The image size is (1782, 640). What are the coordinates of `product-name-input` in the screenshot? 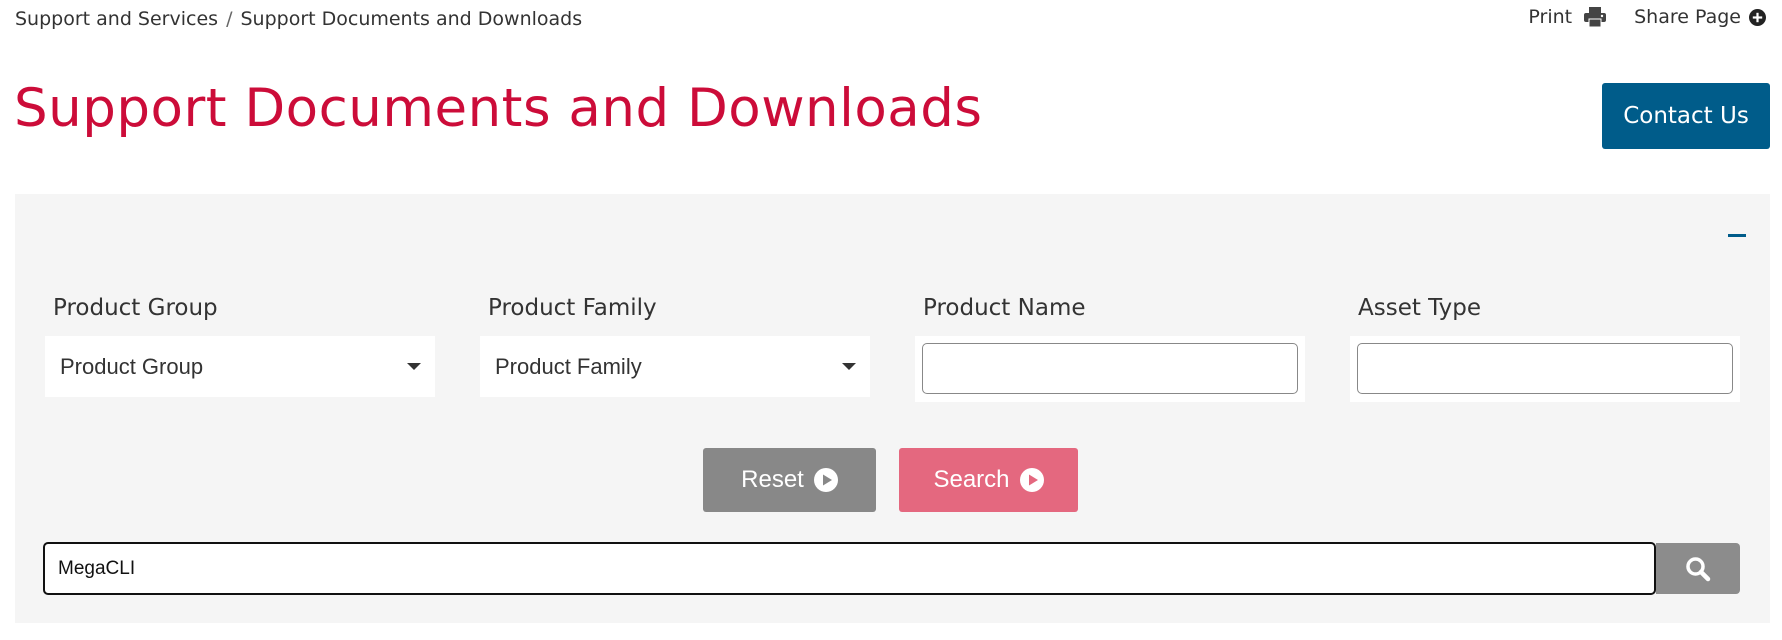 It's located at (1110, 368).